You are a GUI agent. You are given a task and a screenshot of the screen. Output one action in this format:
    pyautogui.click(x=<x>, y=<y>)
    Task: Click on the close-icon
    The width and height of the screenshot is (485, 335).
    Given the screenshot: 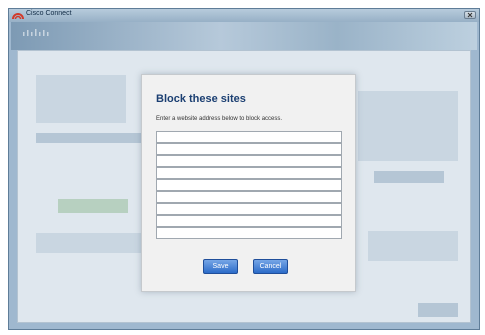 What is the action you would take?
    pyautogui.click(x=470, y=15)
    